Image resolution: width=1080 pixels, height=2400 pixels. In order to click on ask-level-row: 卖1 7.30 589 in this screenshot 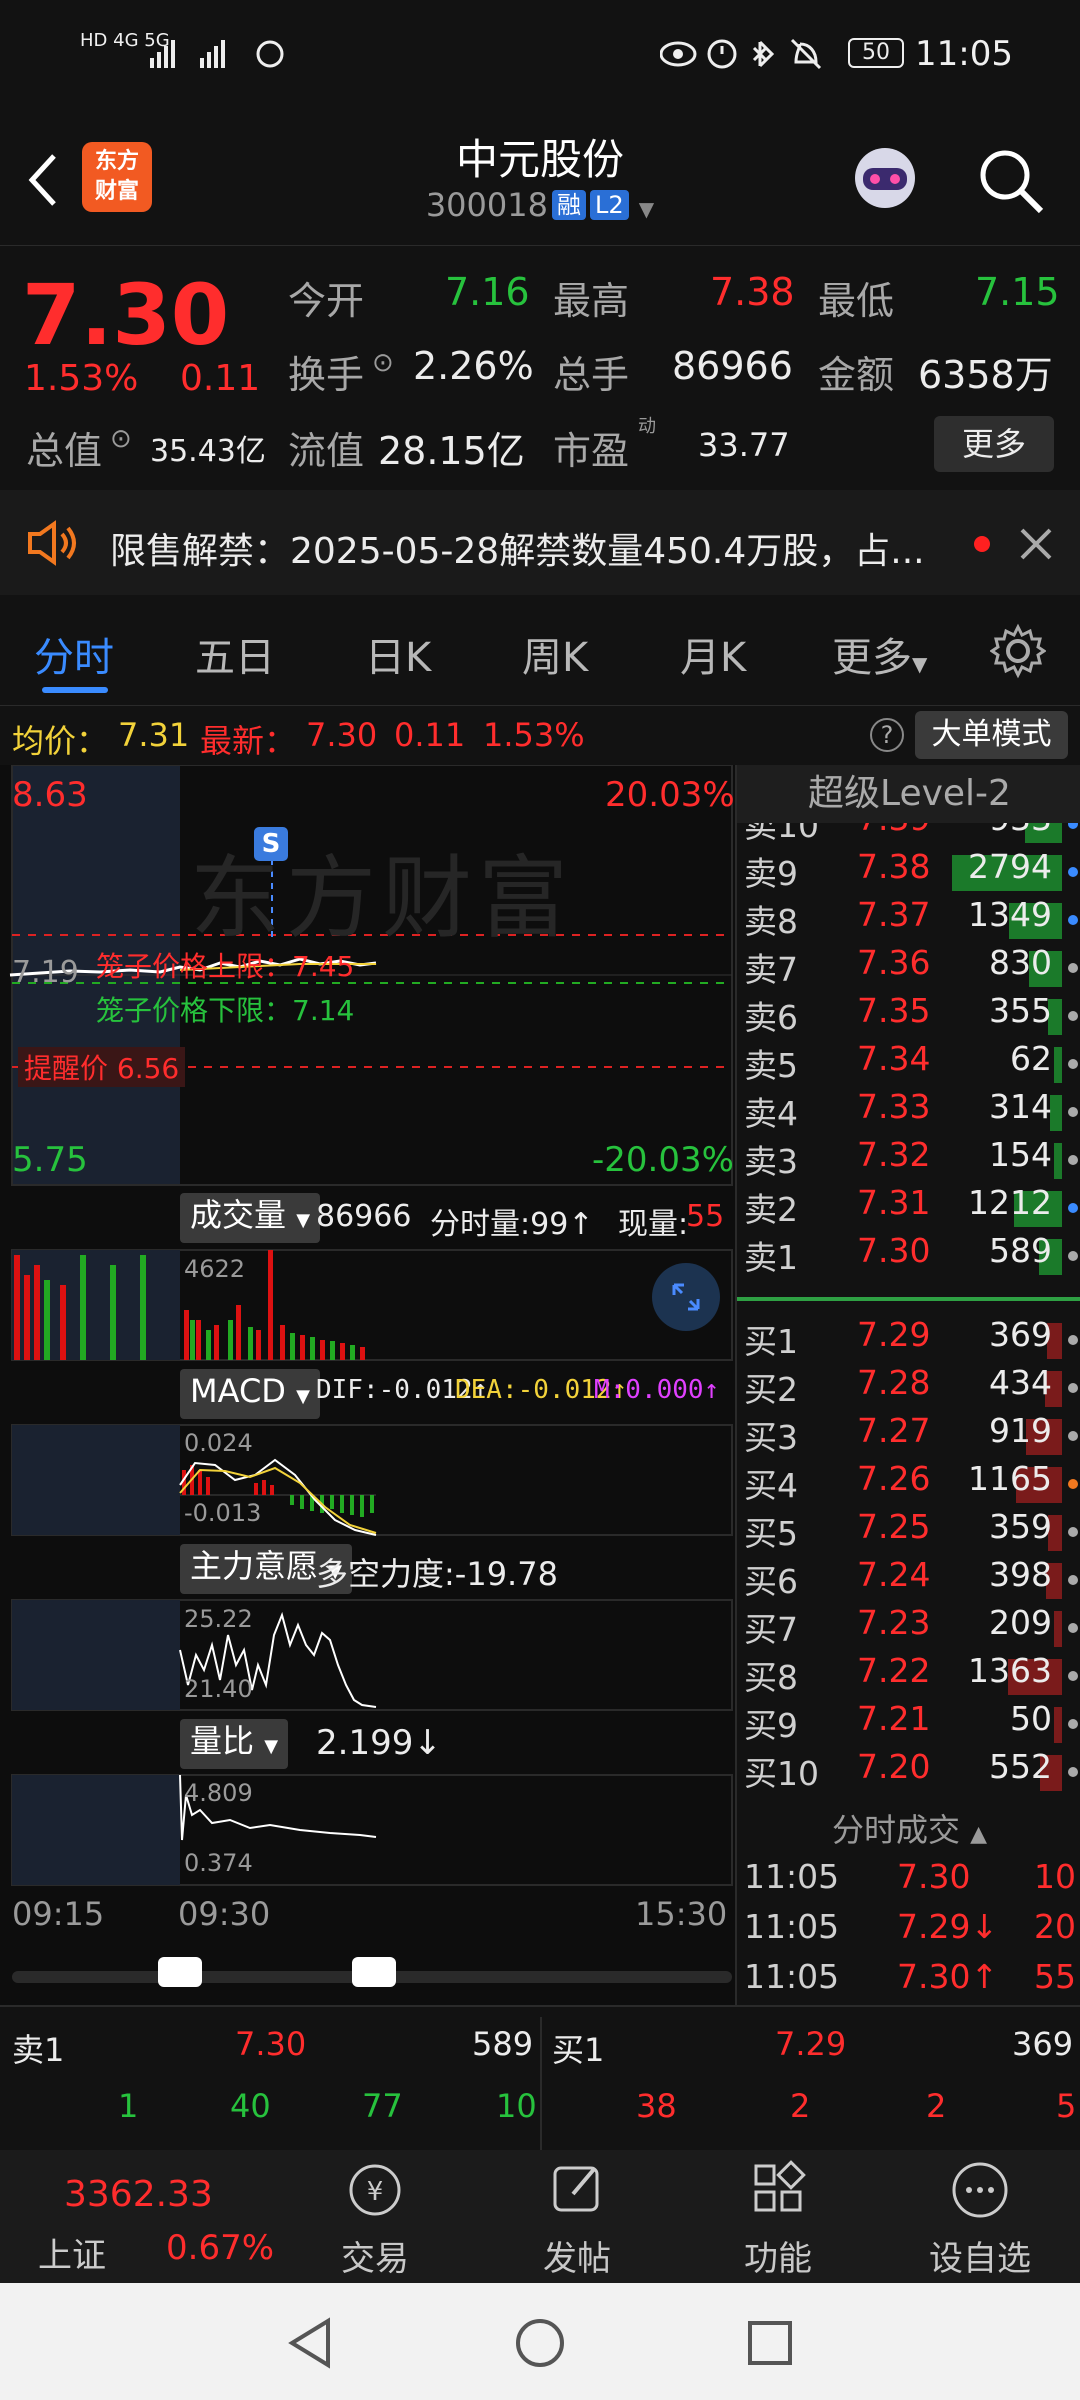, I will do `click(908, 1255)`.